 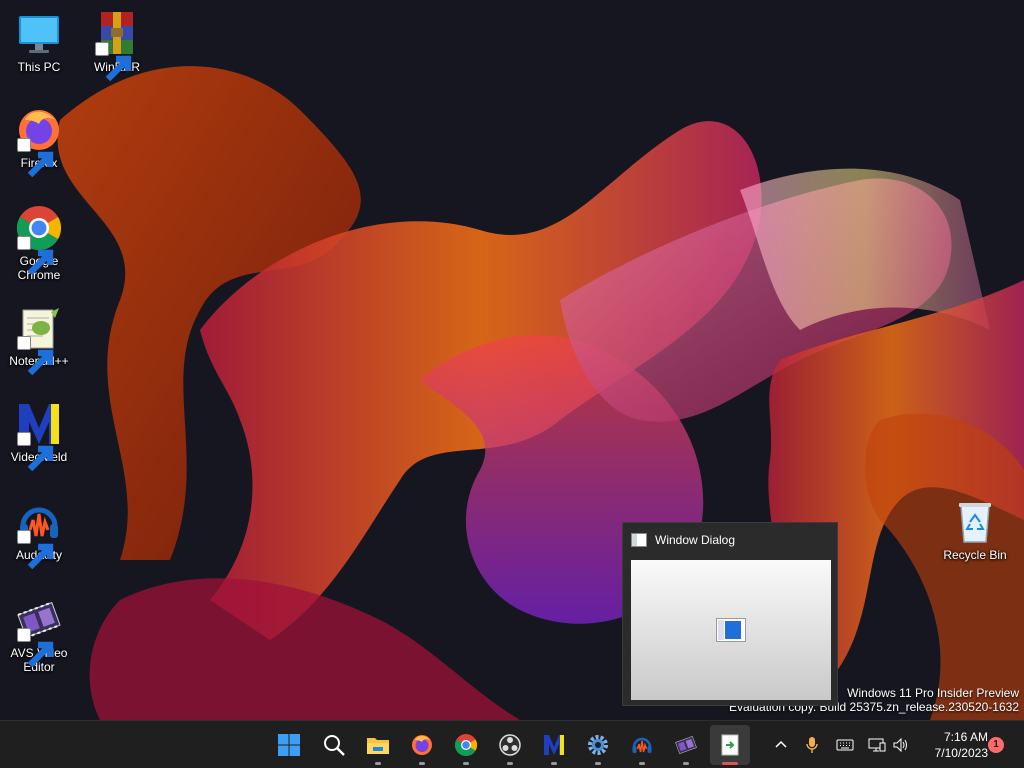 I want to click on desktop-icon-winrar: WinRAR, so click(x=117, y=46).